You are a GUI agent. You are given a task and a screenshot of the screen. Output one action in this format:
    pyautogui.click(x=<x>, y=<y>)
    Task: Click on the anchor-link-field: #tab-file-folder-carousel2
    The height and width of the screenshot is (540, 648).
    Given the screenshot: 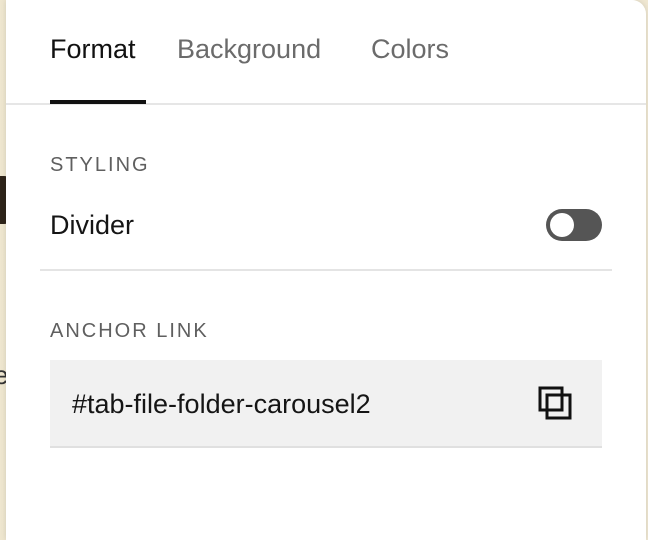 What is the action you would take?
    pyautogui.click(x=326, y=404)
    